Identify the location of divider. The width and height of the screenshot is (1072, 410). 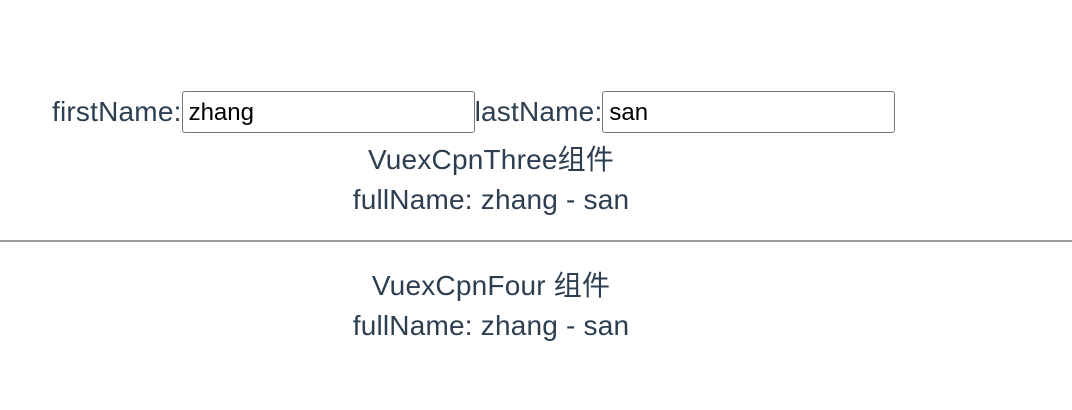
(536, 241).